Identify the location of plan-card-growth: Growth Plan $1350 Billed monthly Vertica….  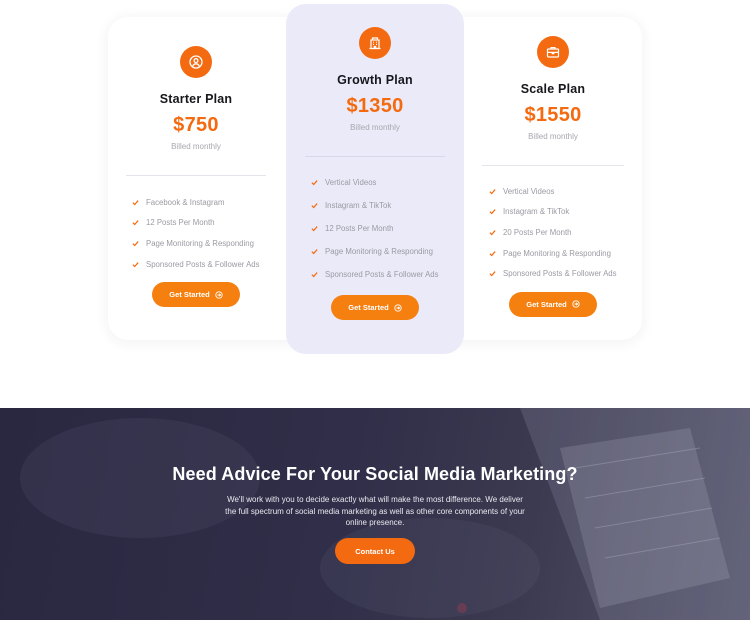
(375, 179).